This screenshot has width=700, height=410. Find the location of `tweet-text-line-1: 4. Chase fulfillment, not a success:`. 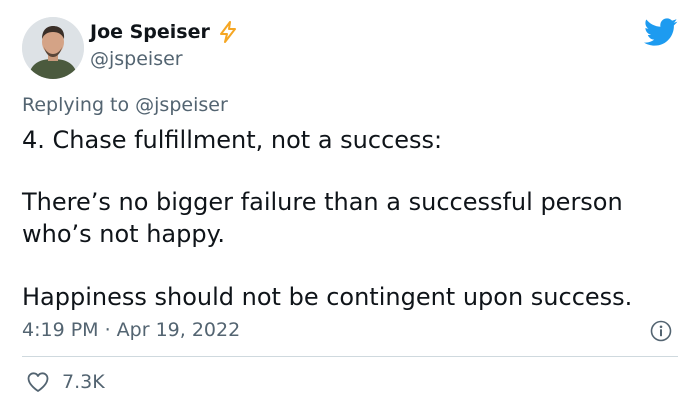

tweet-text-line-1: 4. Chase fulfillment, not a success: is located at coordinates (232, 140).